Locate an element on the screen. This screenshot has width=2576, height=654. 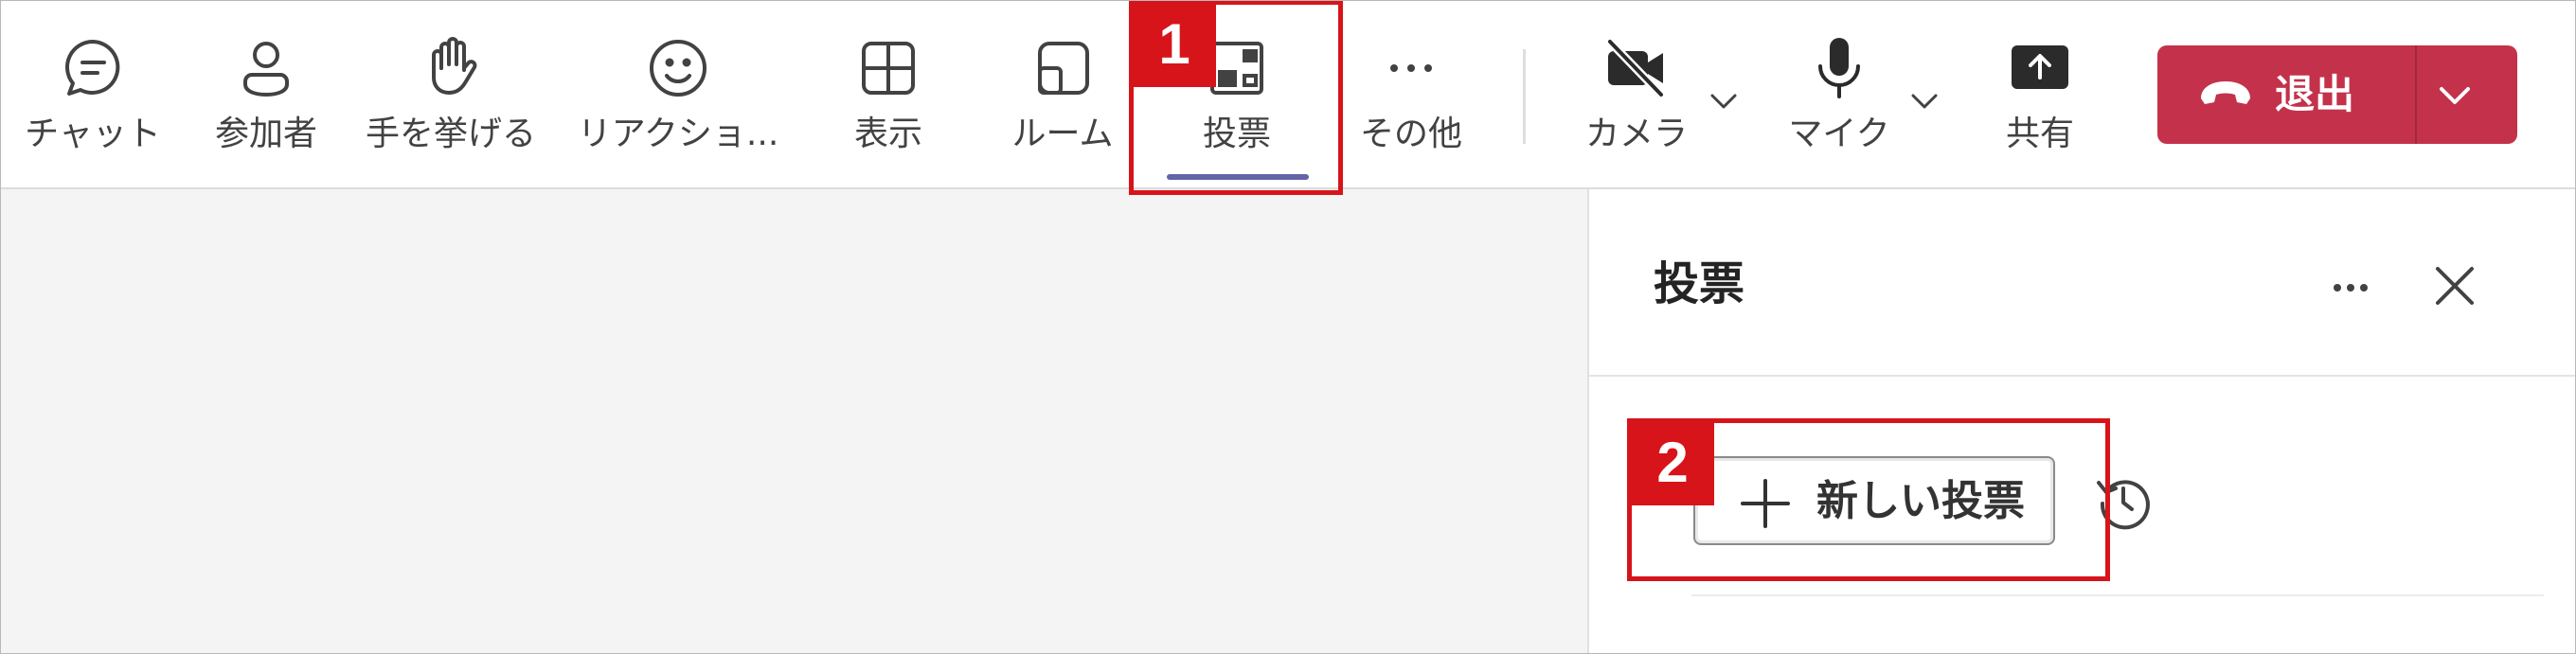
callout-1-badge: 1 is located at coordinates (1174, 45).